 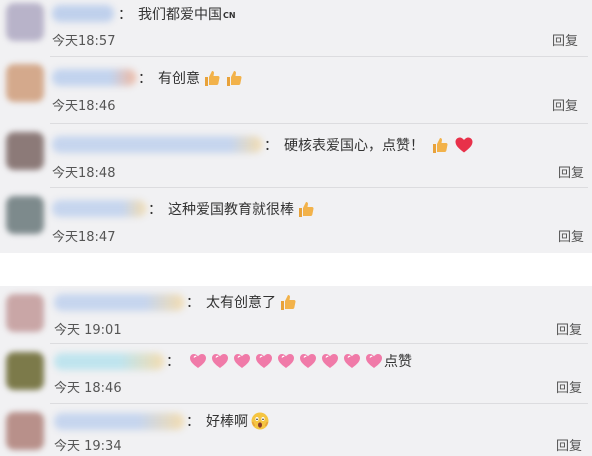 What do you see at coordinates (296, 90) in the screenshot?
I see `comment-row: ： 有创意 今天18:46 回复` at bounding box center [296, 90].